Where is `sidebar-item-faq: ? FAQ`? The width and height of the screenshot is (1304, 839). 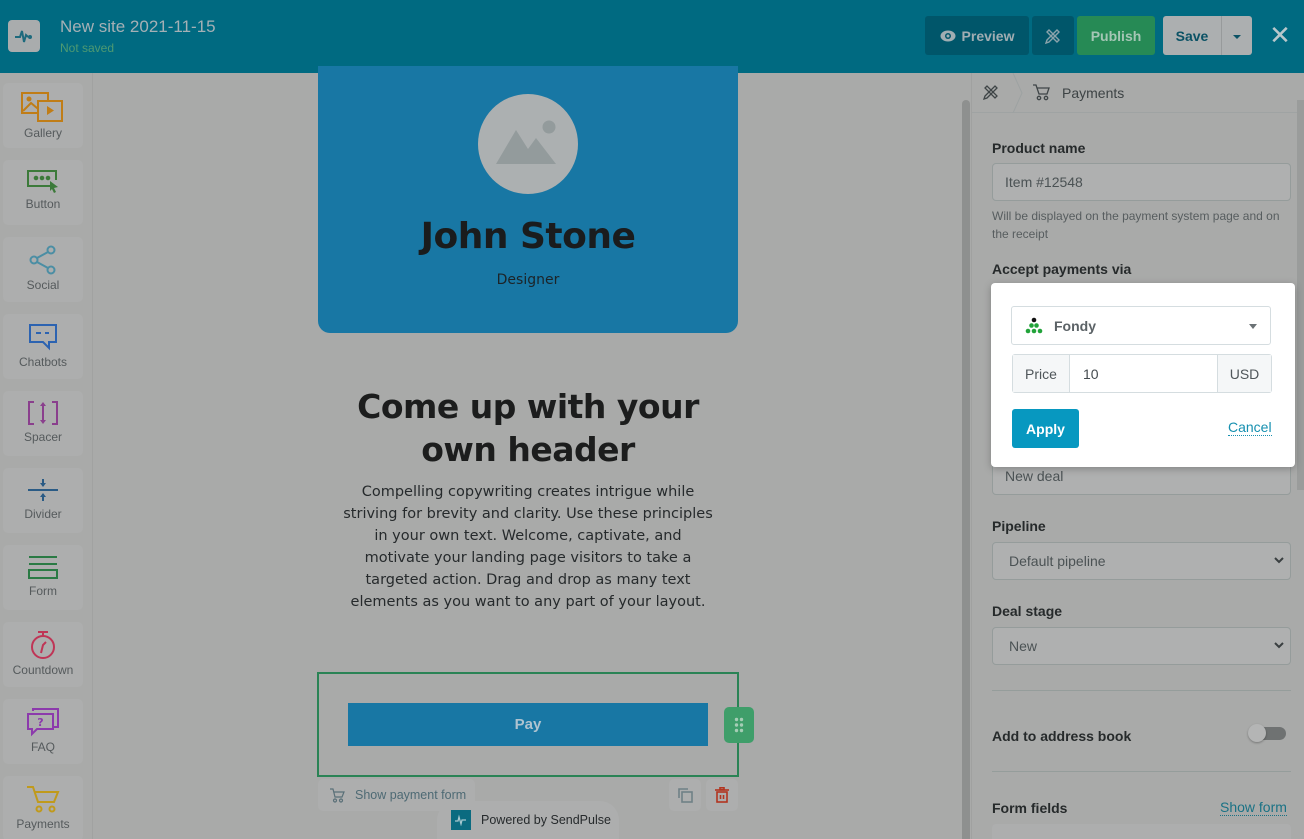
sidebar-item-faq: ? FAQ is located at coordinates (43, 731).